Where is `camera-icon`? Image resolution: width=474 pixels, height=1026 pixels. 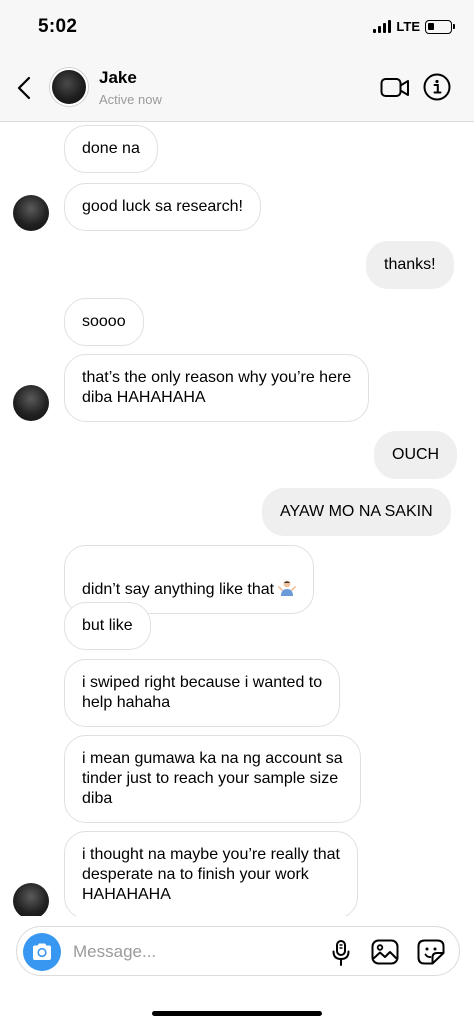 camera-icon is located at coordinates (42, 952).